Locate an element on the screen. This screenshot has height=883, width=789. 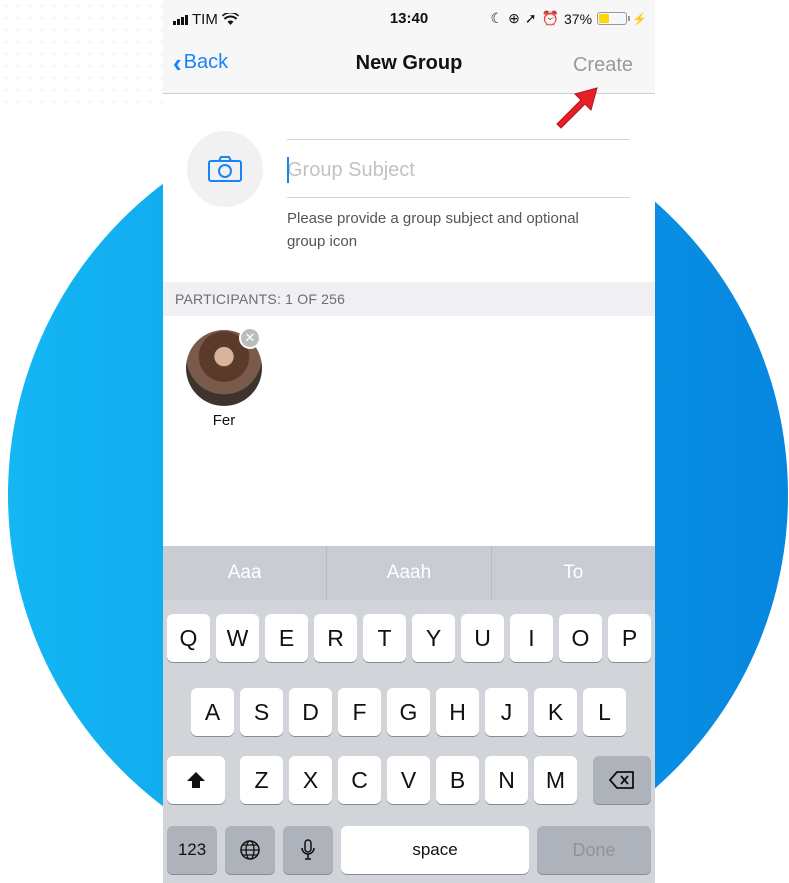
key-n: N is located at coordinates (506, 780).